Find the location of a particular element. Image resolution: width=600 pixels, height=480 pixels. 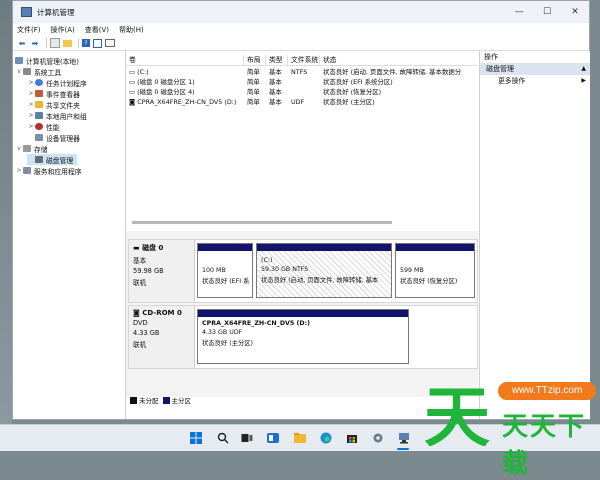

actions-section-disk-management: 磁盘管理 ▲ is located at coordinates (535, 69).